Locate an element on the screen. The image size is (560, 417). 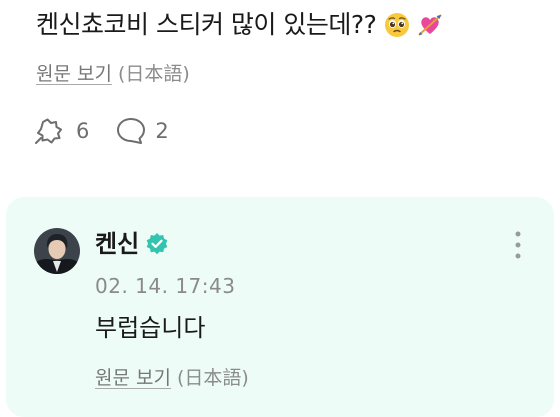
comment-button: 2 is located at coordinates (142, 131).